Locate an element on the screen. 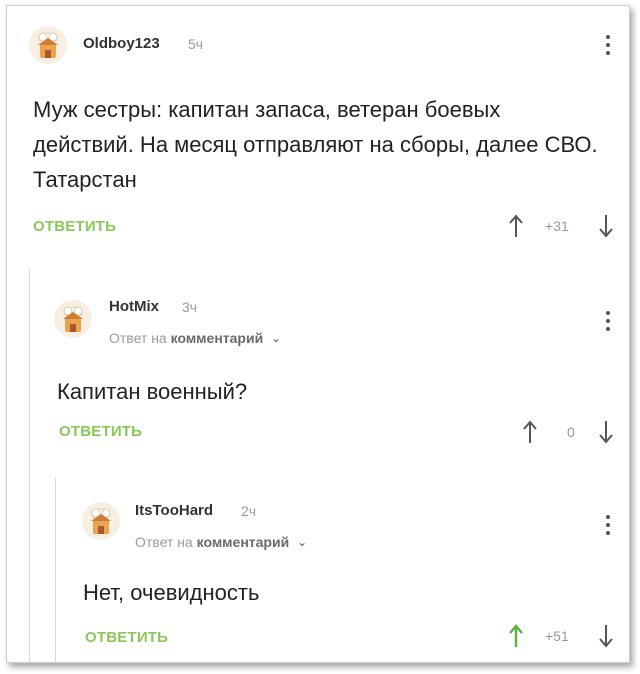 This screenshot has height=674, width=640. vote-controls: +31 is located at coordinates (564, 227).